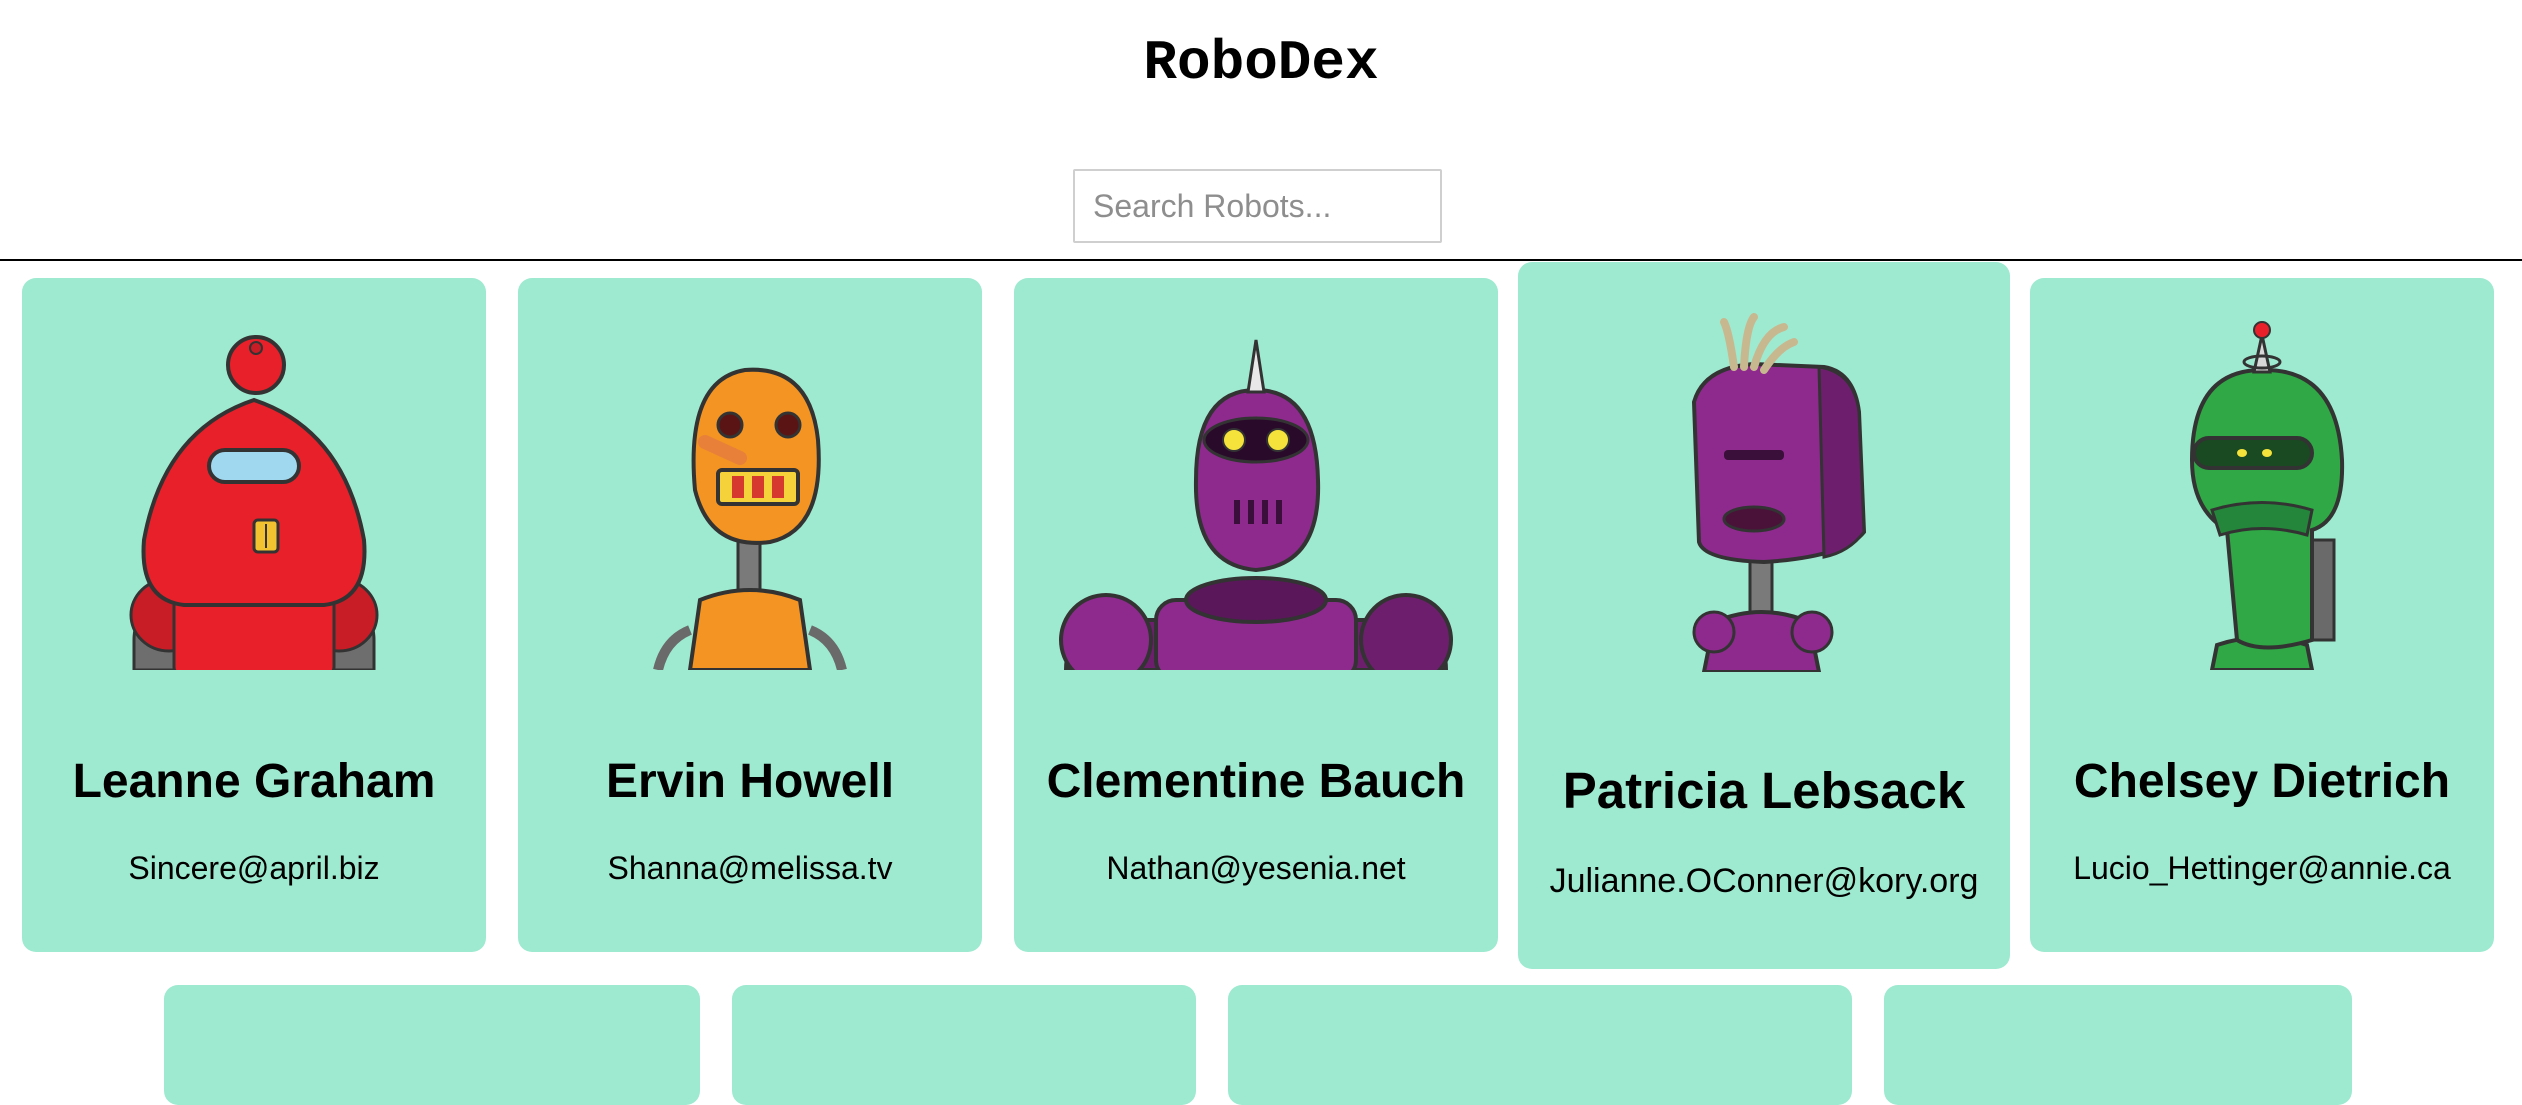 The height and width of the screenshot is (1105, 2522). Describe the element at coordinates (2262, 868) in the screenshot. I see `robot-email: Lucio_Hettinger@annie.ca` at that location.